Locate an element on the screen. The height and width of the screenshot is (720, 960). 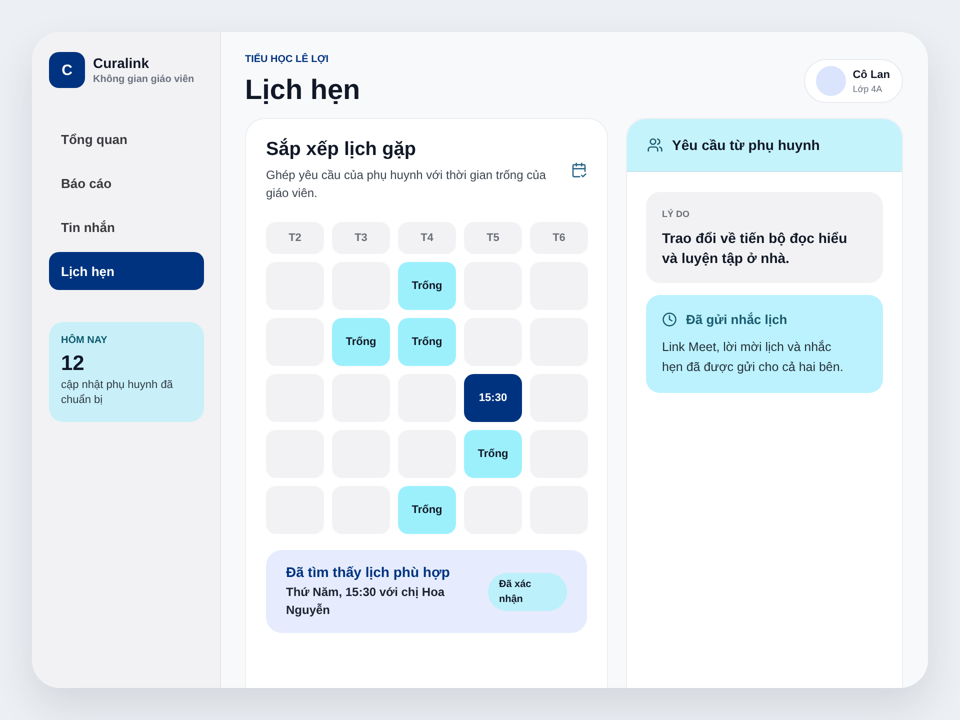
scheduler-title: Sắp xếp lịch gặp is located at coordinates (341, 150).